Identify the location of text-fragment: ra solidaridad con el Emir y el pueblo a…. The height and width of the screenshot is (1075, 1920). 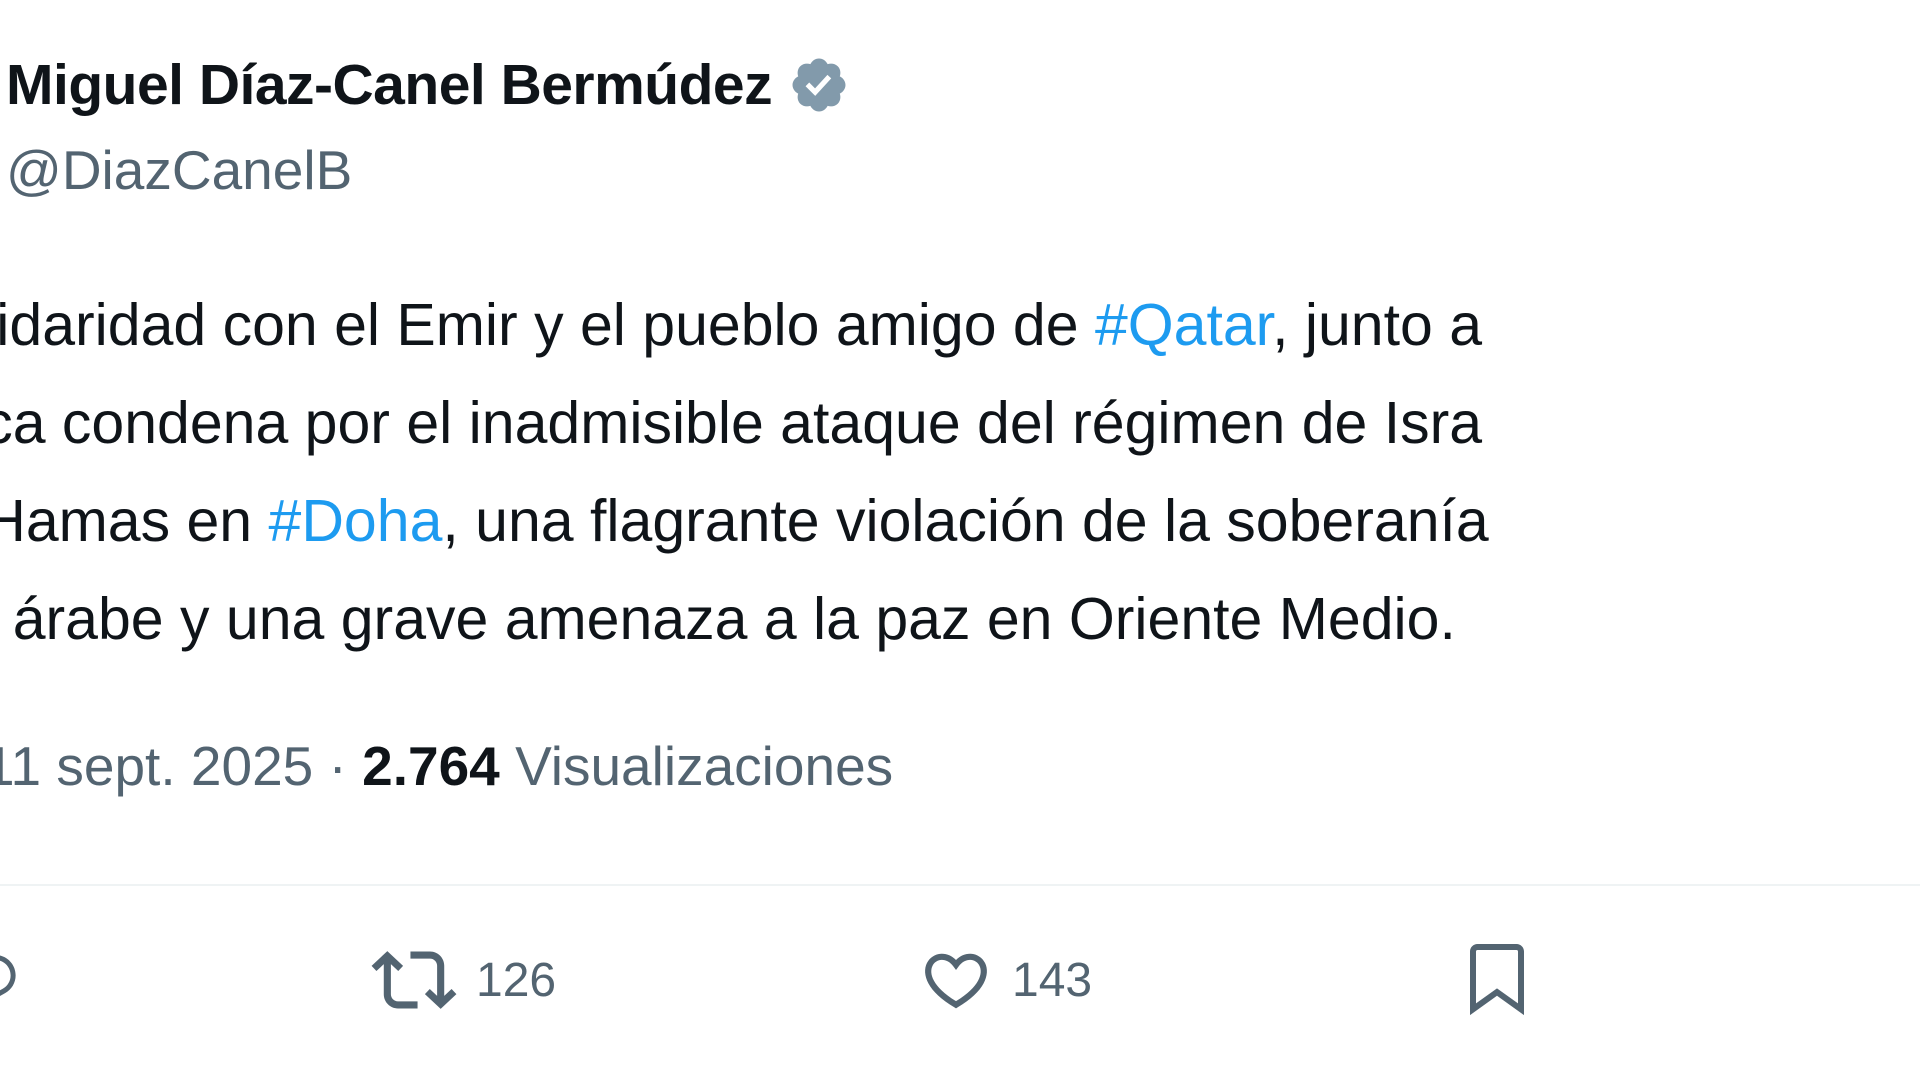
(539, 325).